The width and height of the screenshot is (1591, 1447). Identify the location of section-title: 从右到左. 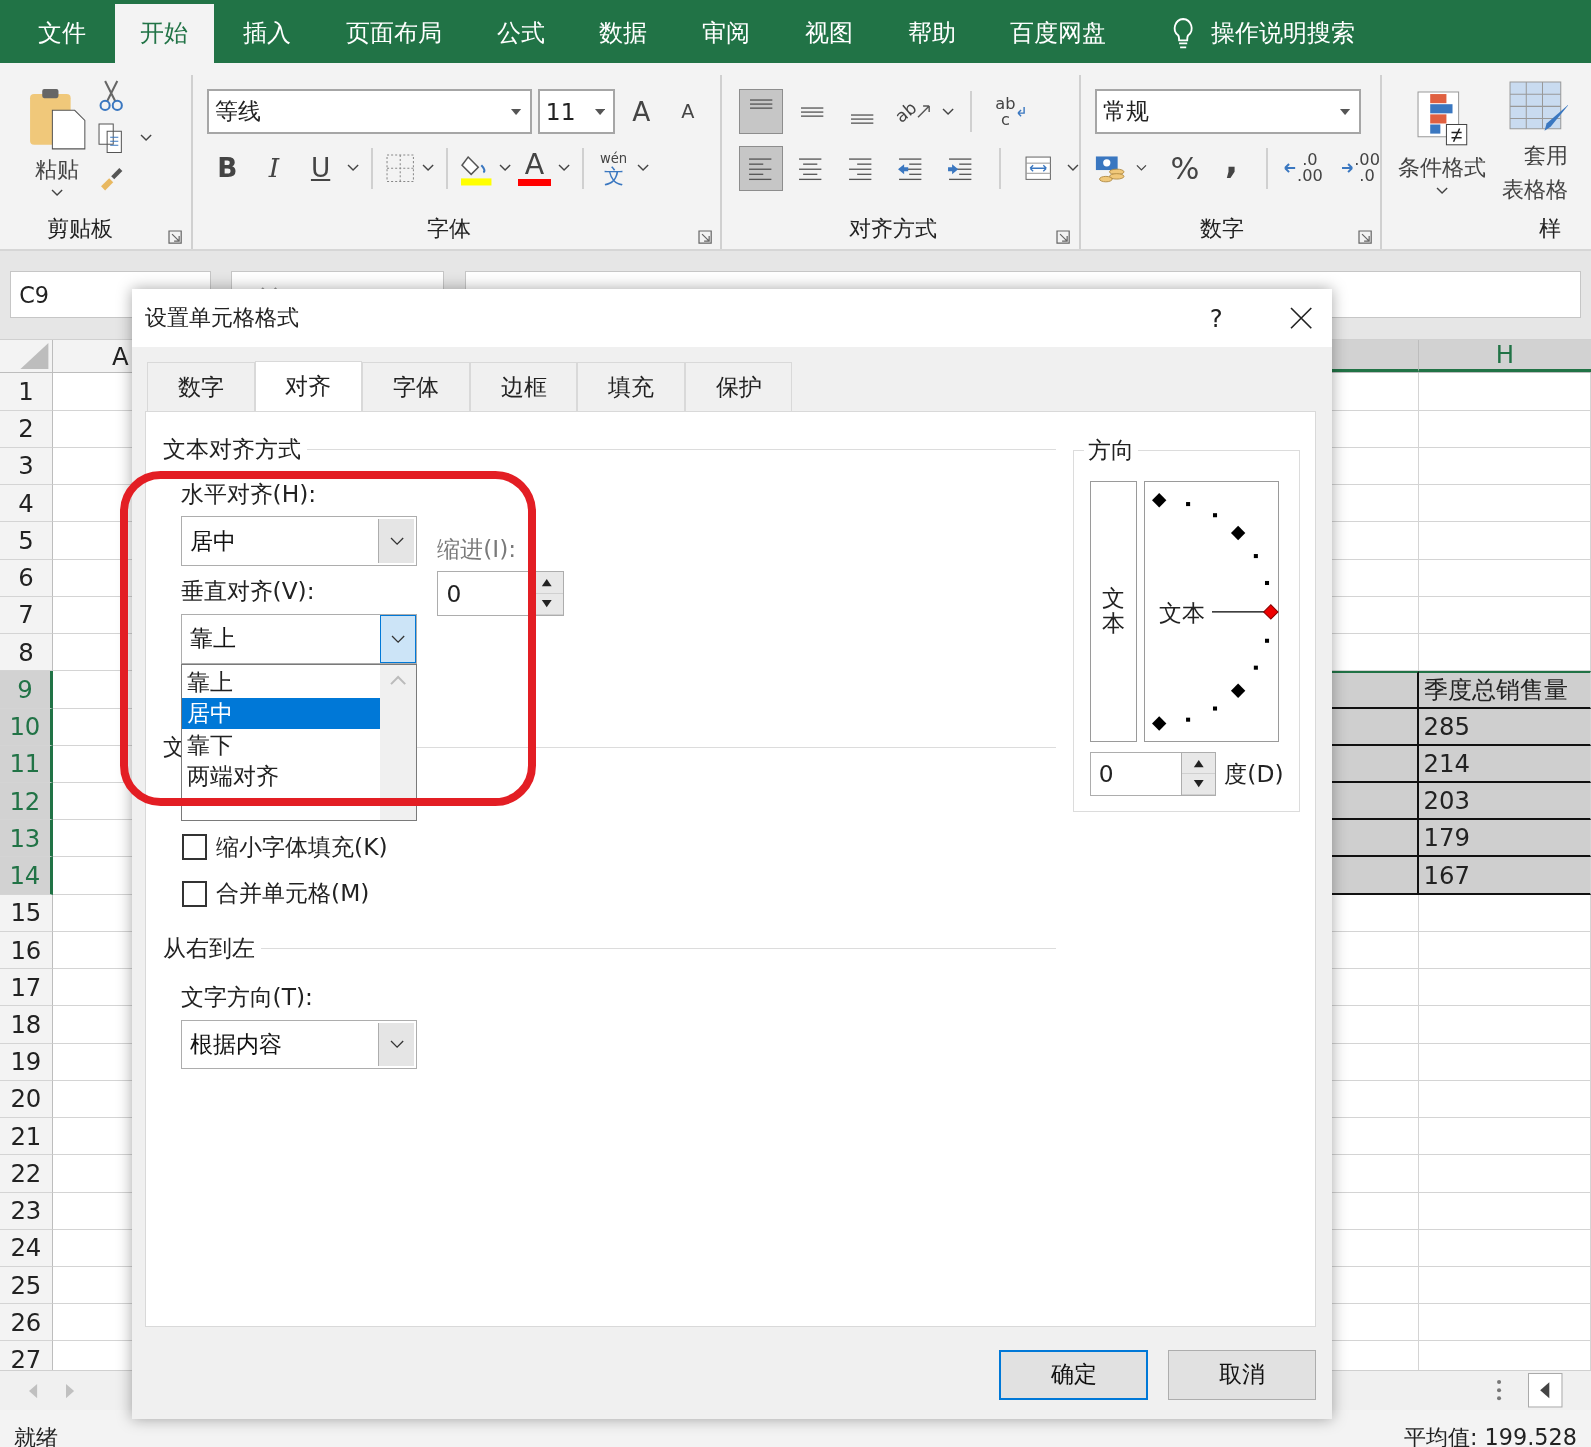
(209, 949).